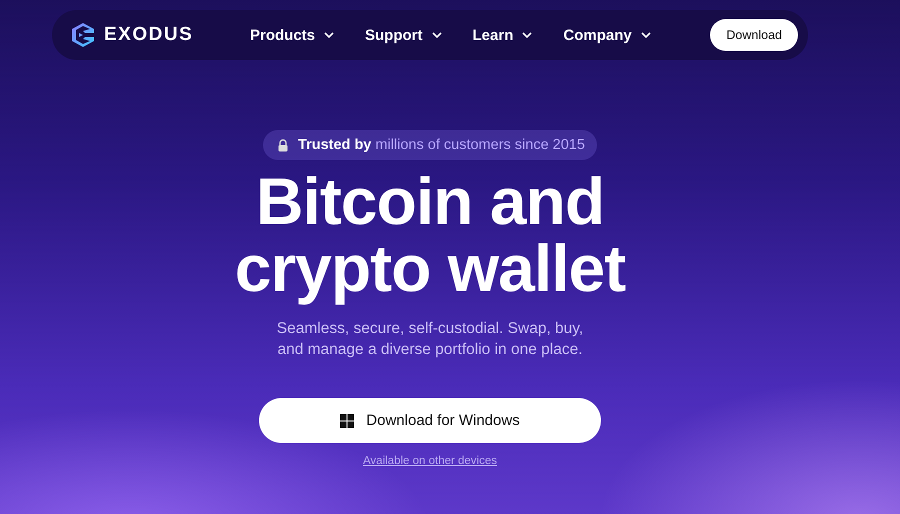  What do you see at coordinates (83, 35) in the screenshot?
I see `logo-icon` at bounding box center [83, 35].